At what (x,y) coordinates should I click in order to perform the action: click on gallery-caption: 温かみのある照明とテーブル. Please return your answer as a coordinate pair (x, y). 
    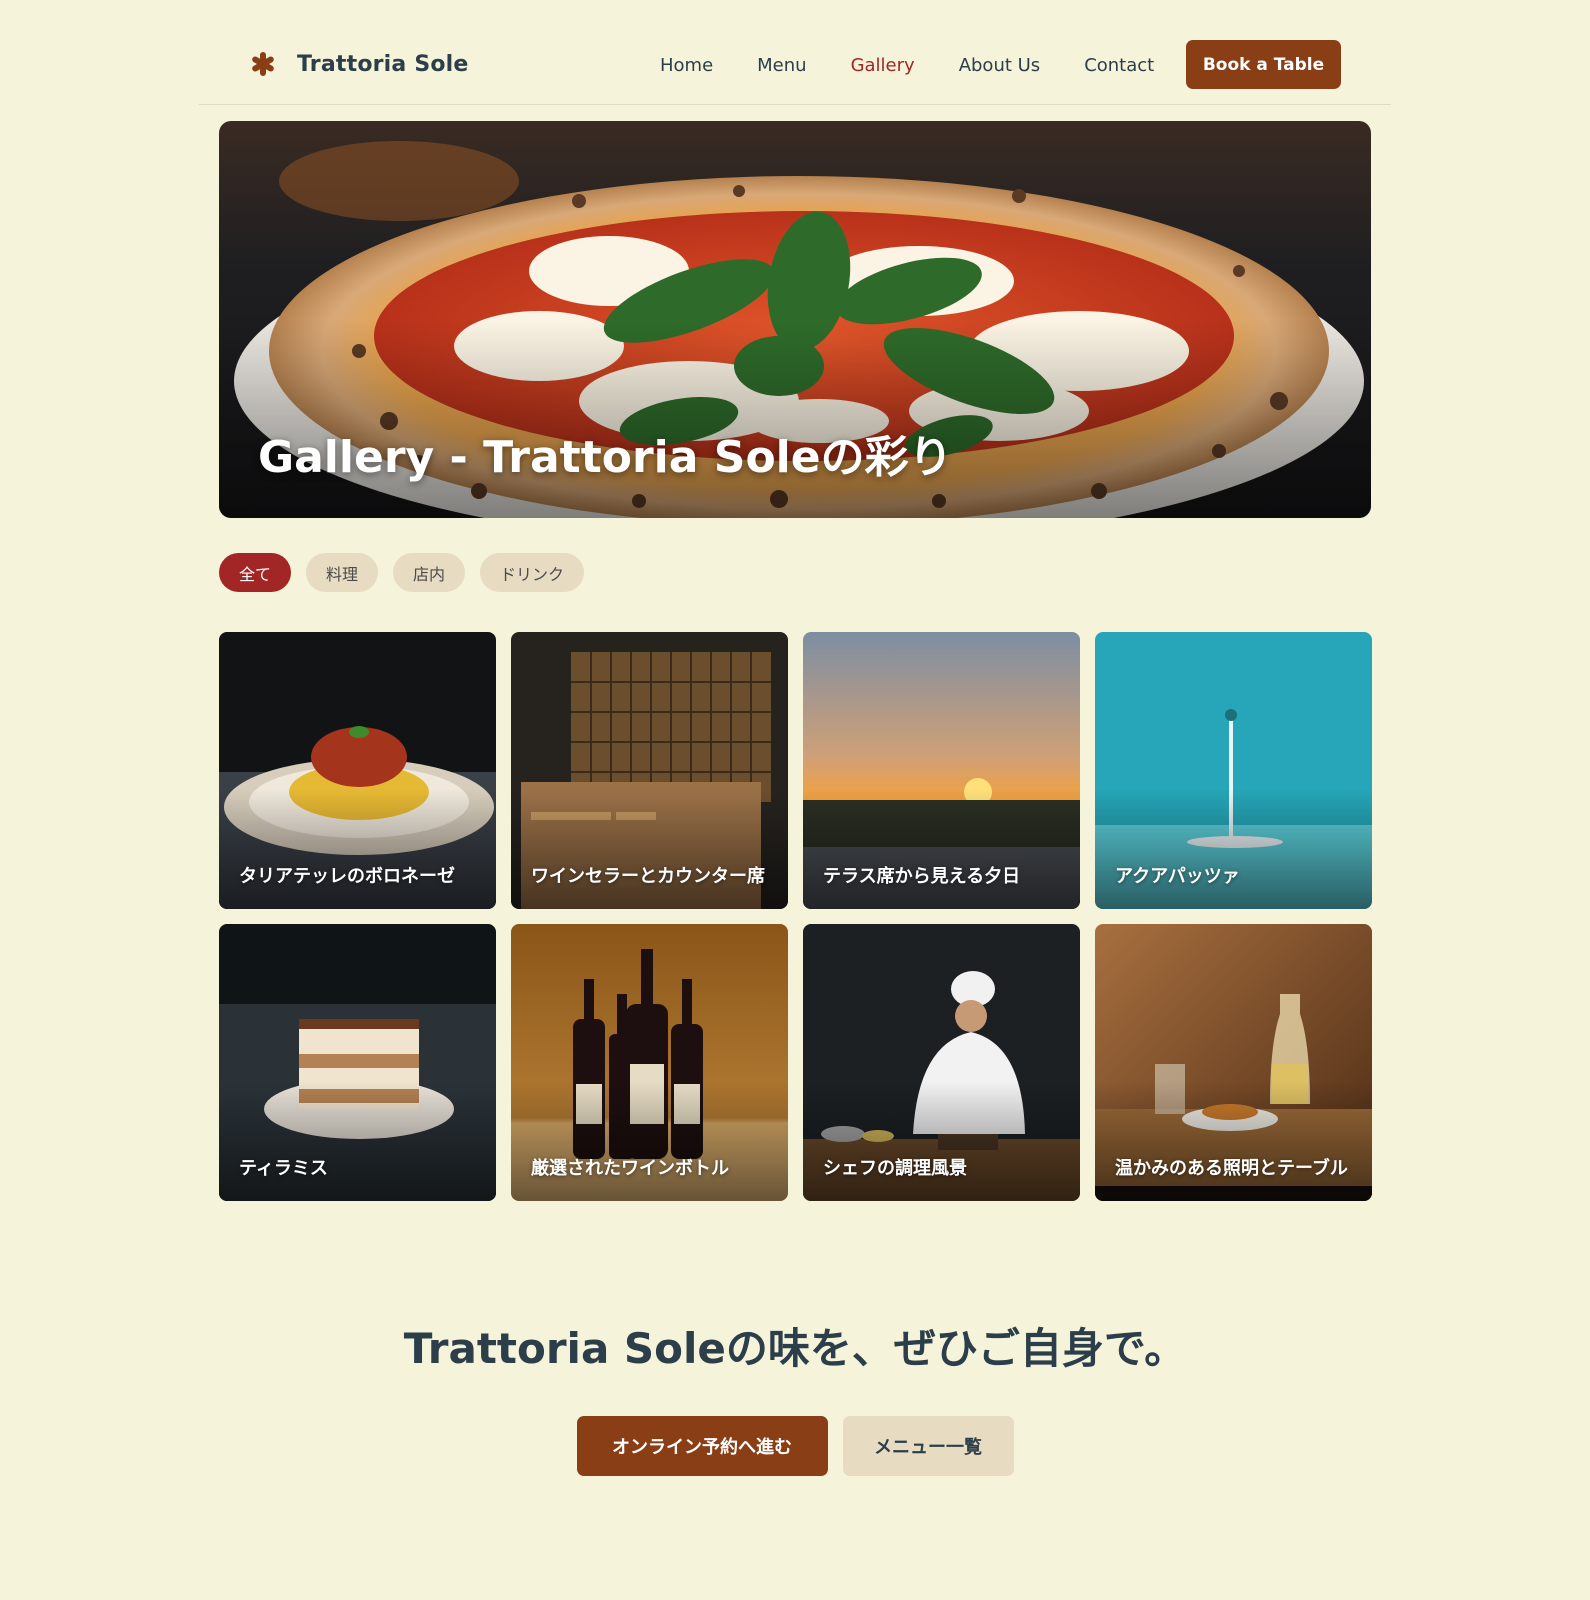
    Looking at the image, I should click on (1231, 1168).